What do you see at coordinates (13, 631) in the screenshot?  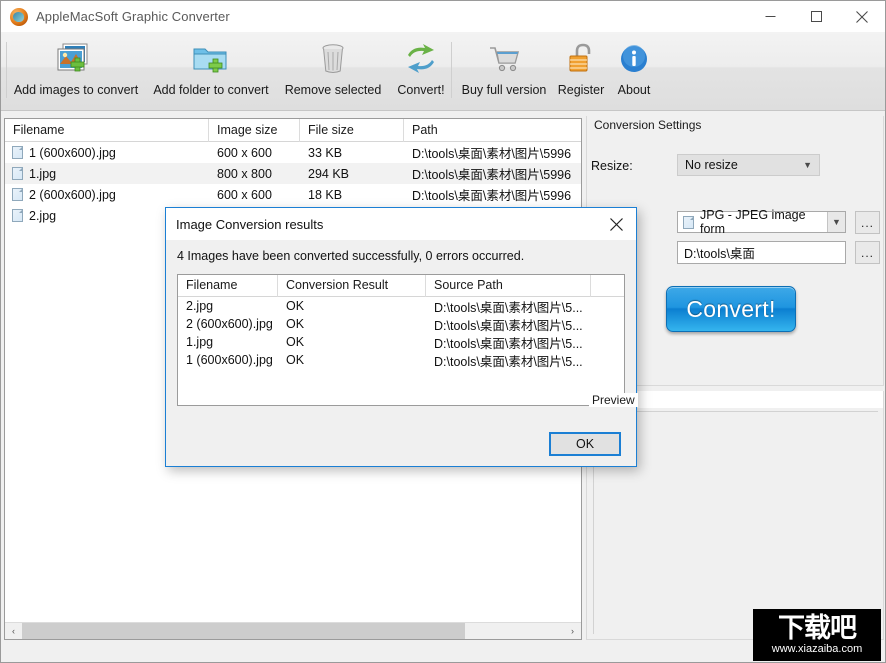 I see `scroll-left-icon: ‹` at bounding box center [13, 631].